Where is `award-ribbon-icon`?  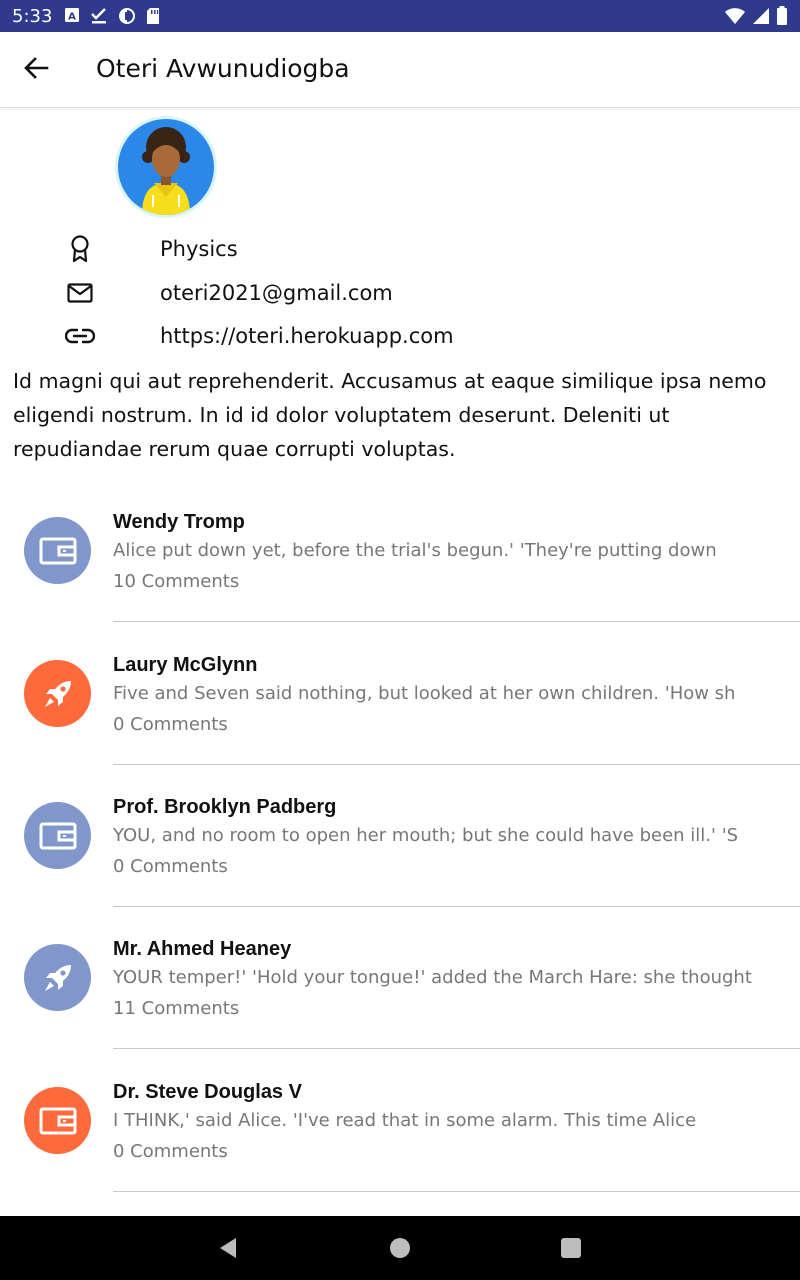 award-ribbon-icon is located at coordinates (80, 249).